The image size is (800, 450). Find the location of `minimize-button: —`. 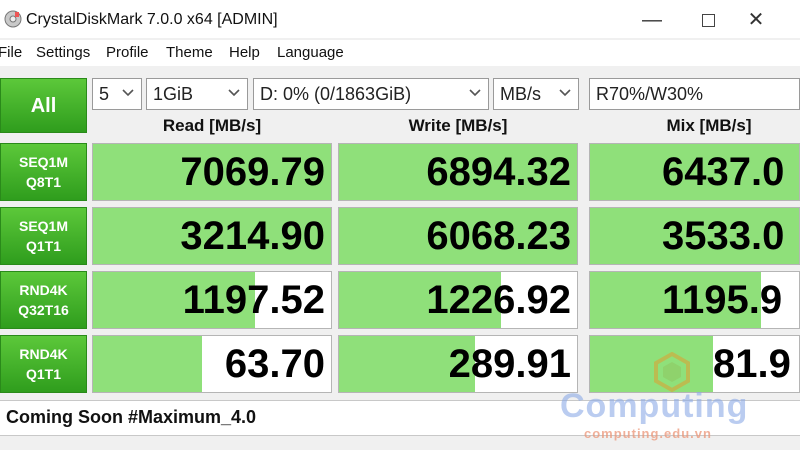

minimize-button: — is located at coordinates (652, 20).